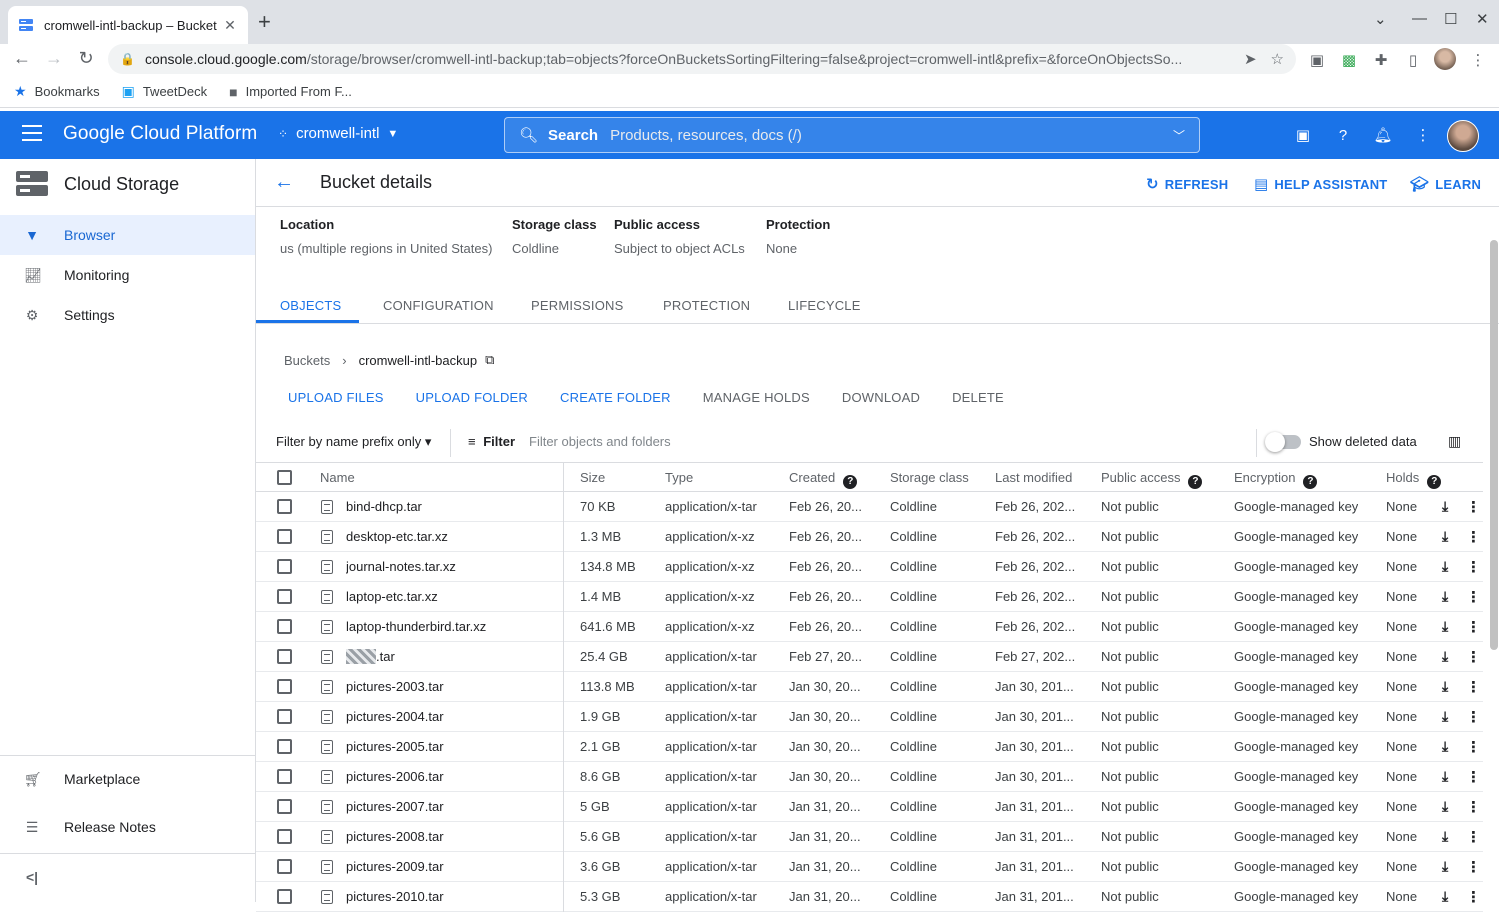 This screenshot has height=912, width=1499. What do you see at coordinates (472, 397) in the screenshot?
I see `upload-folder-button: UPLOAD FOLDER` at bounding box center [472, 397].